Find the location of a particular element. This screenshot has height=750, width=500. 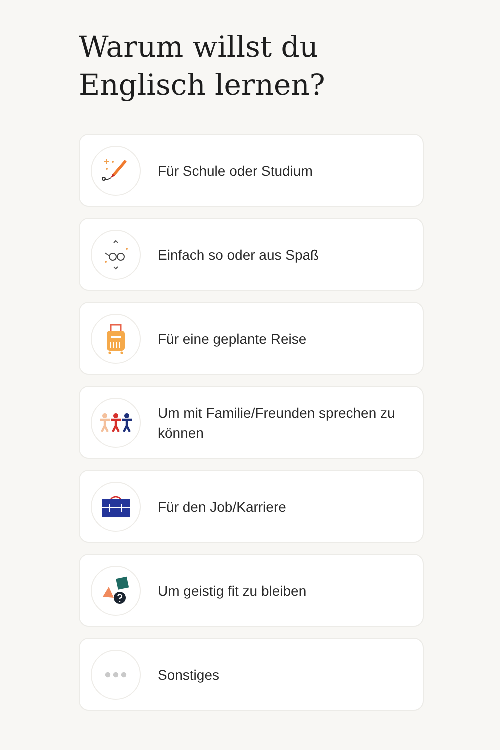

option-button: Für eine geplante Reise is located at coordinates (251, 338).